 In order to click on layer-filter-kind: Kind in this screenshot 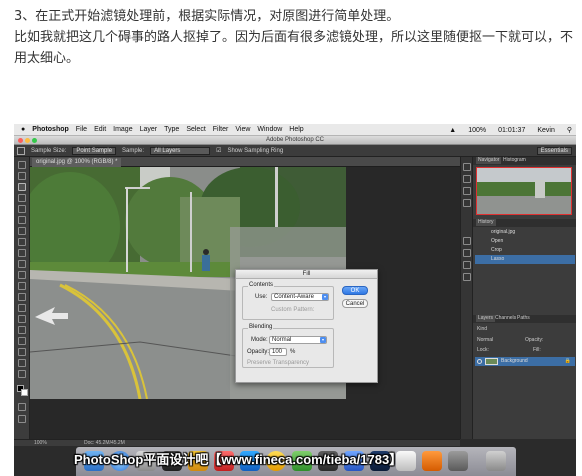, I will do `click(482, 329)`.